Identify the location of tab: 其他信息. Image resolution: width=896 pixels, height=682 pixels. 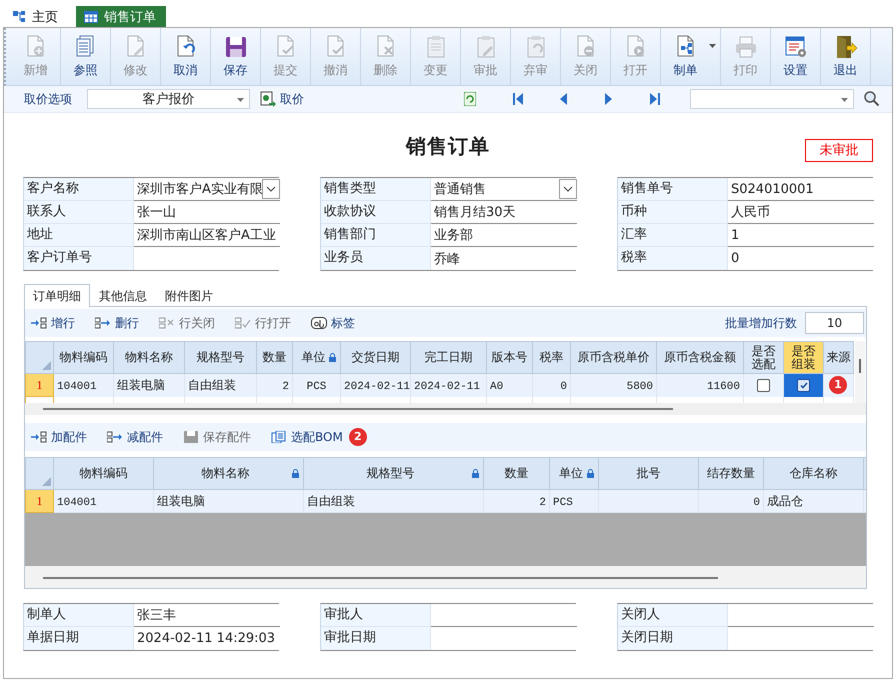
(123, 295).